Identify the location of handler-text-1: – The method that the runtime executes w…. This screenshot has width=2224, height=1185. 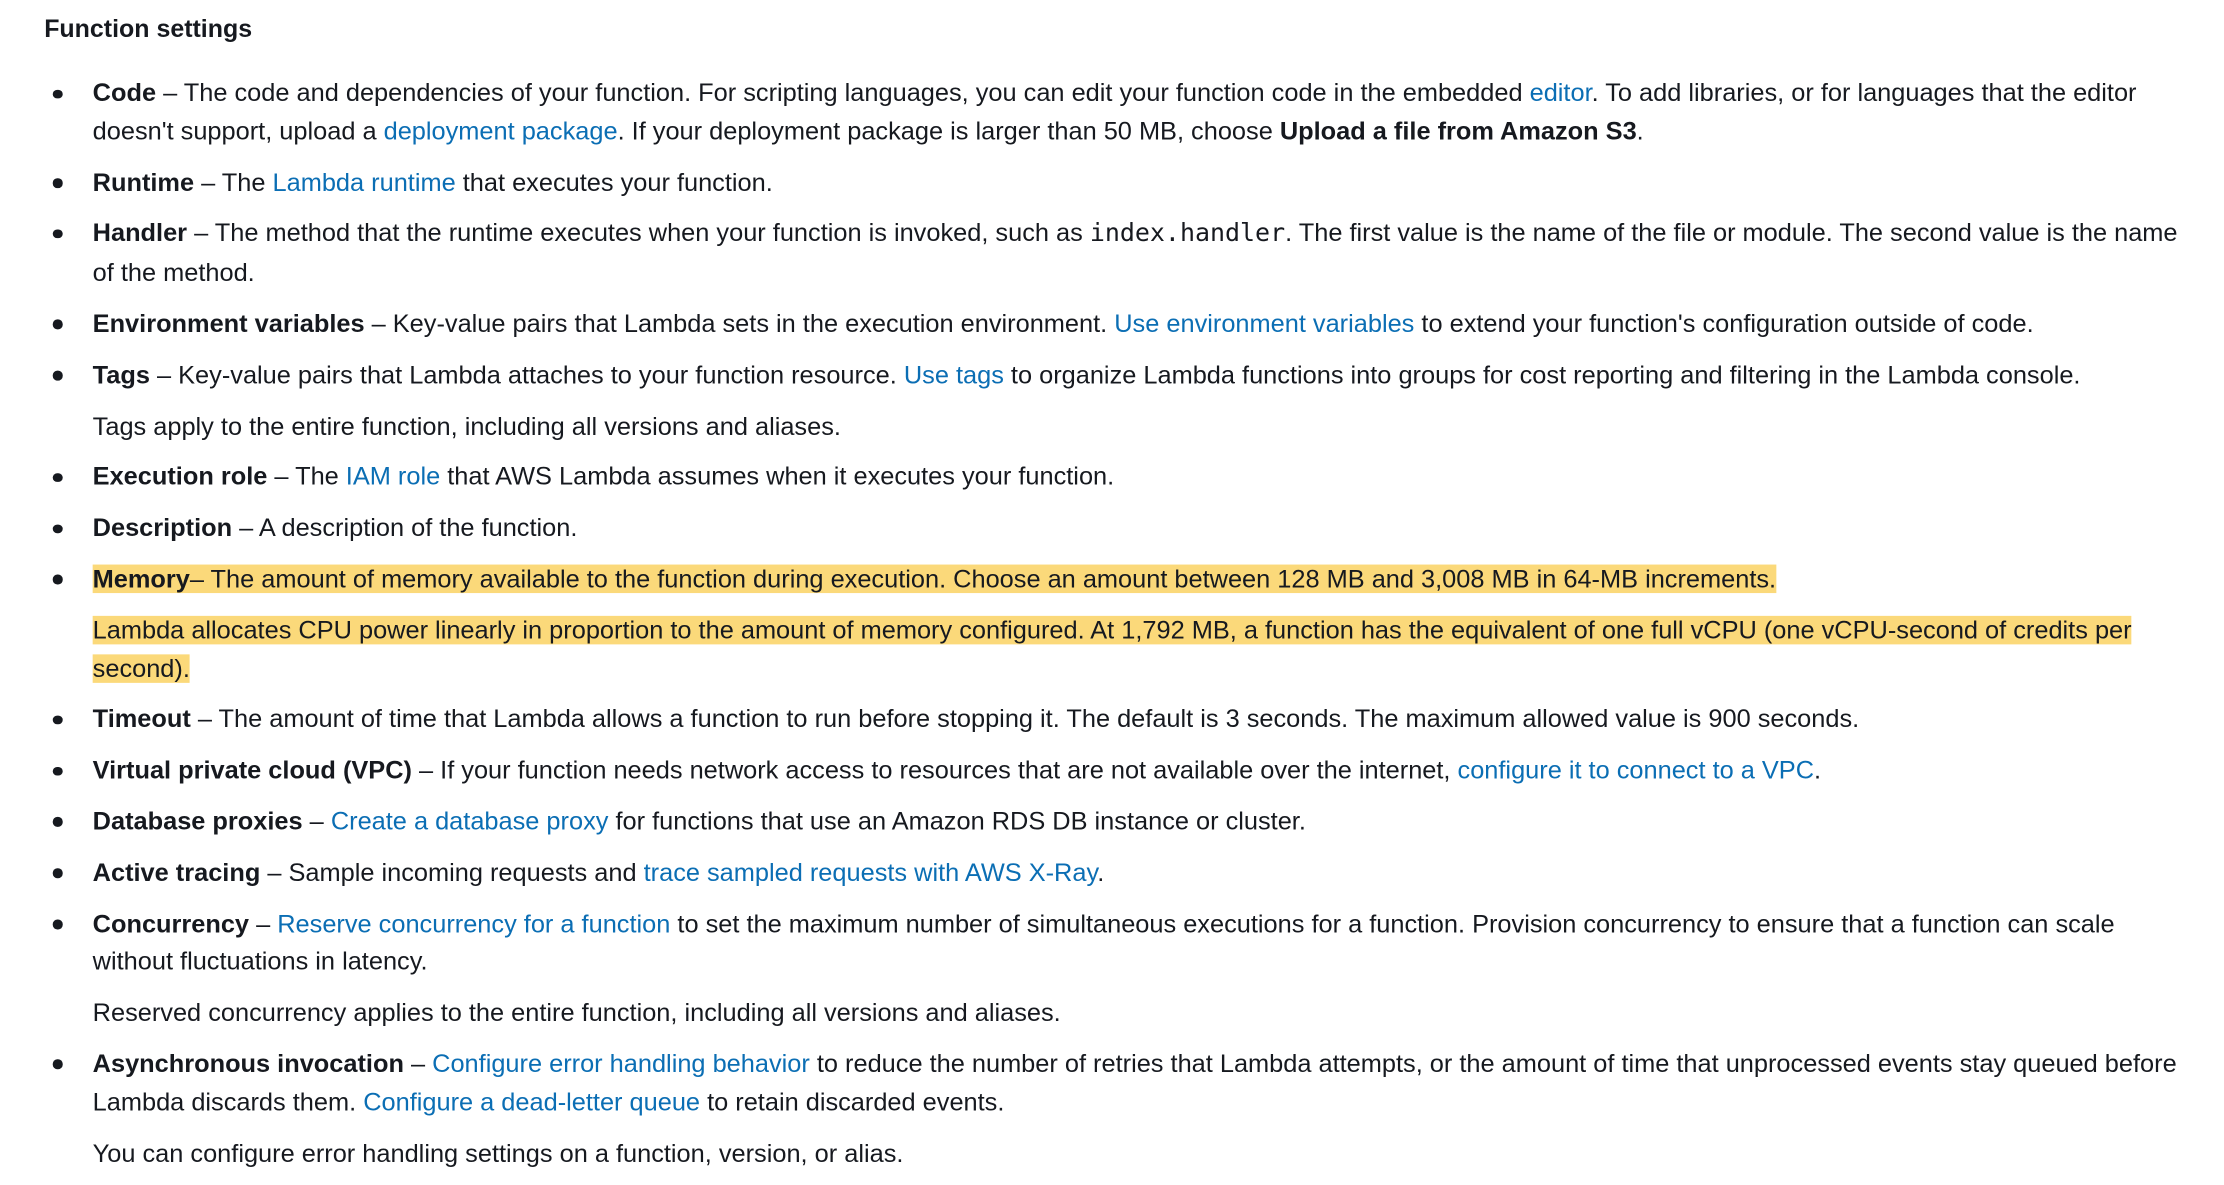
(638, 233).